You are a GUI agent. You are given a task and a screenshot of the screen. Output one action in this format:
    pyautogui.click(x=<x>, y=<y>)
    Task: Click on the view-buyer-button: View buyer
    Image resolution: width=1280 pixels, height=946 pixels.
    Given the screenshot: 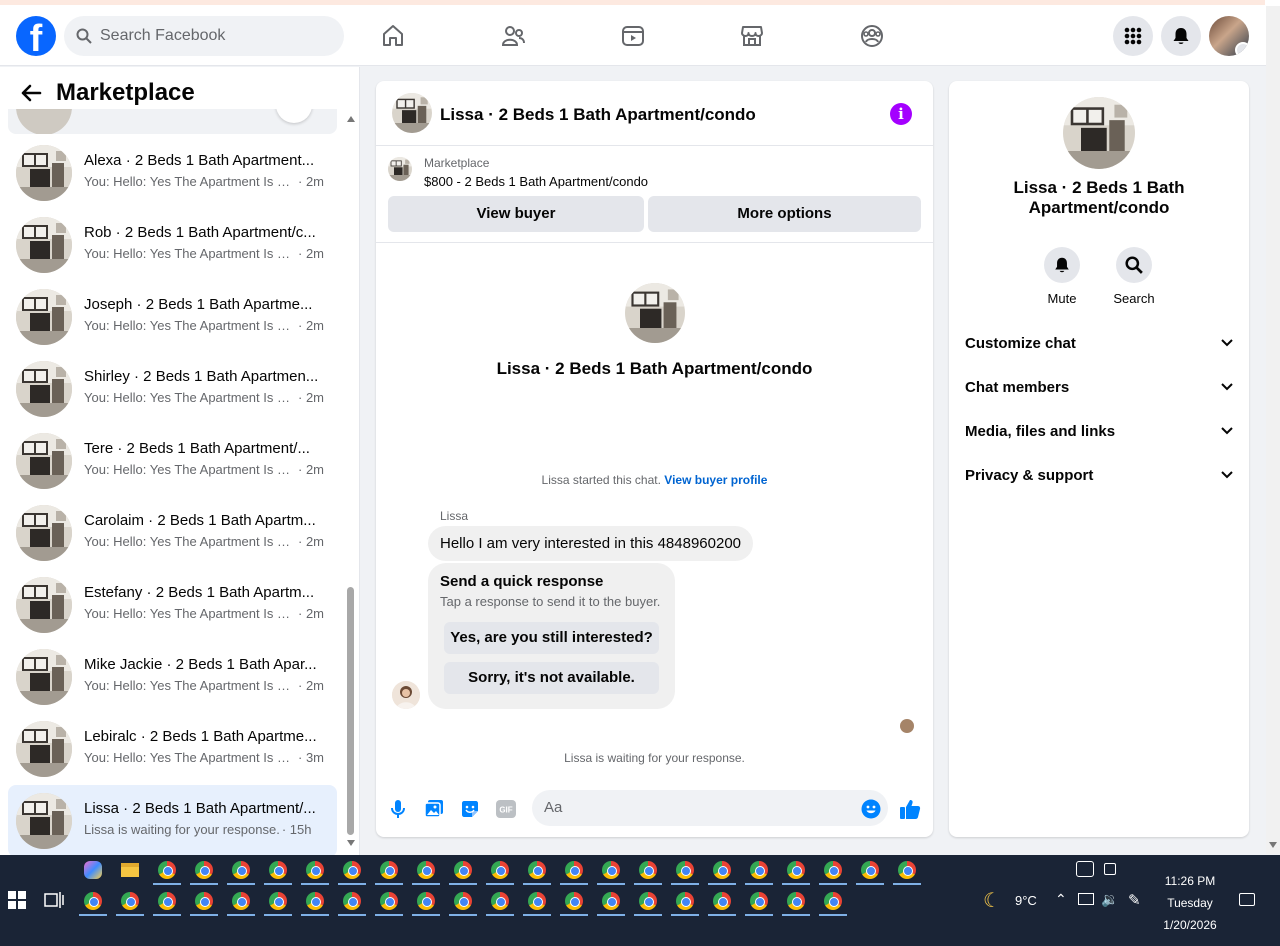 What is the action you would take?
    pyautogui.click(x=516, y=214)
    